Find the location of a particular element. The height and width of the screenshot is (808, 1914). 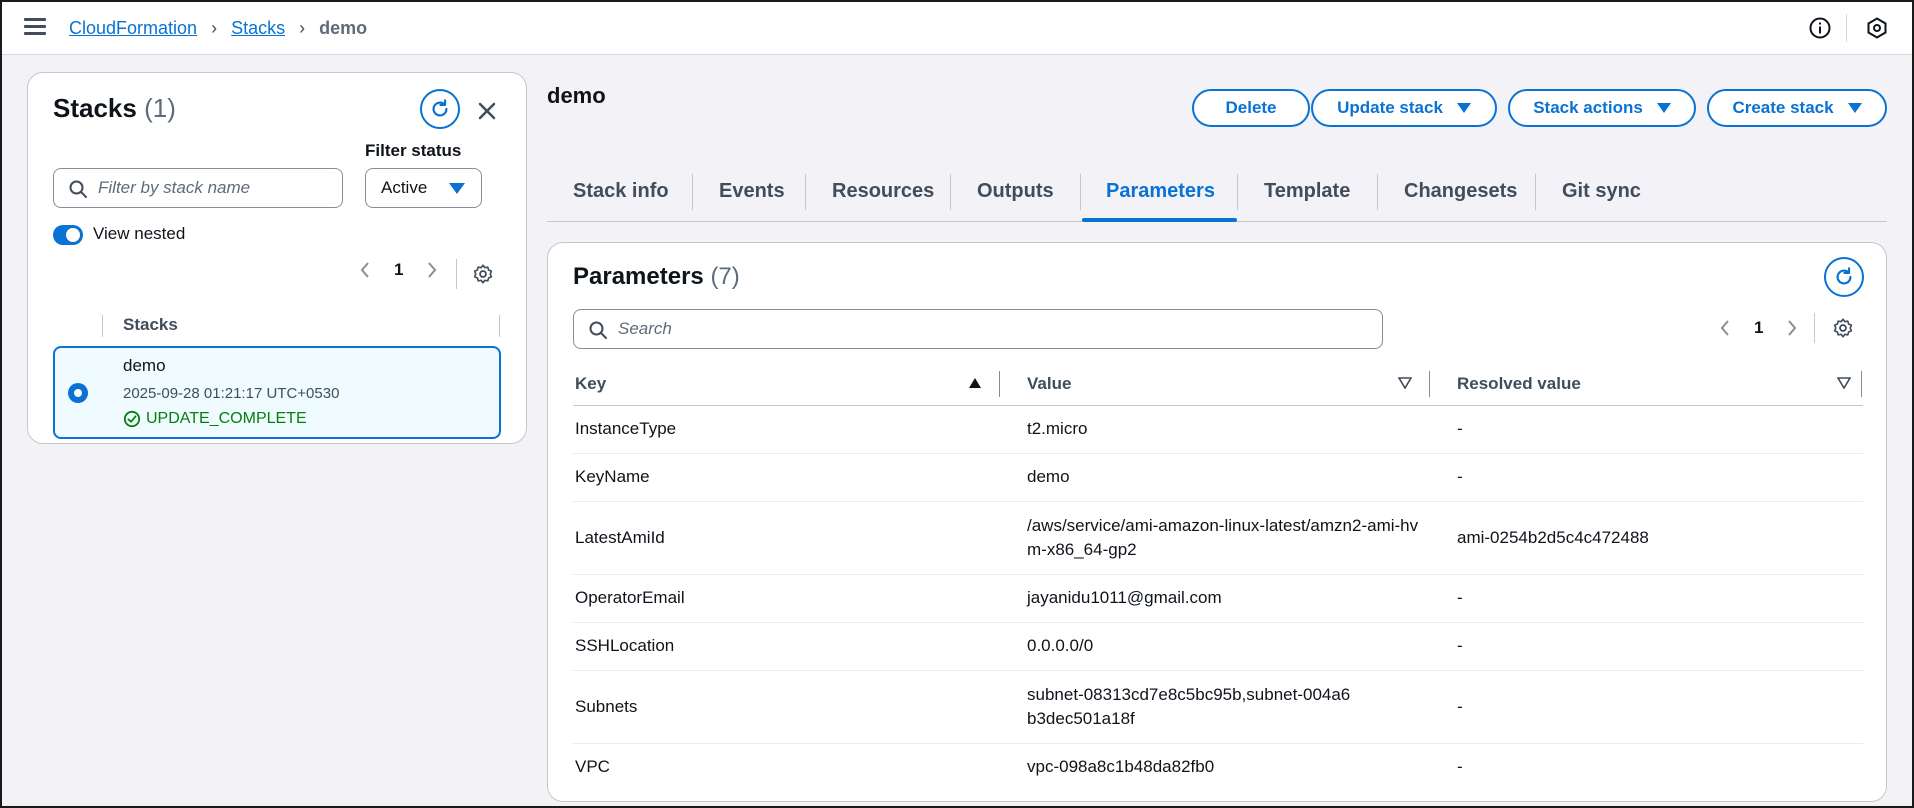

param-value: demo is located at coordinates (1240, 477).